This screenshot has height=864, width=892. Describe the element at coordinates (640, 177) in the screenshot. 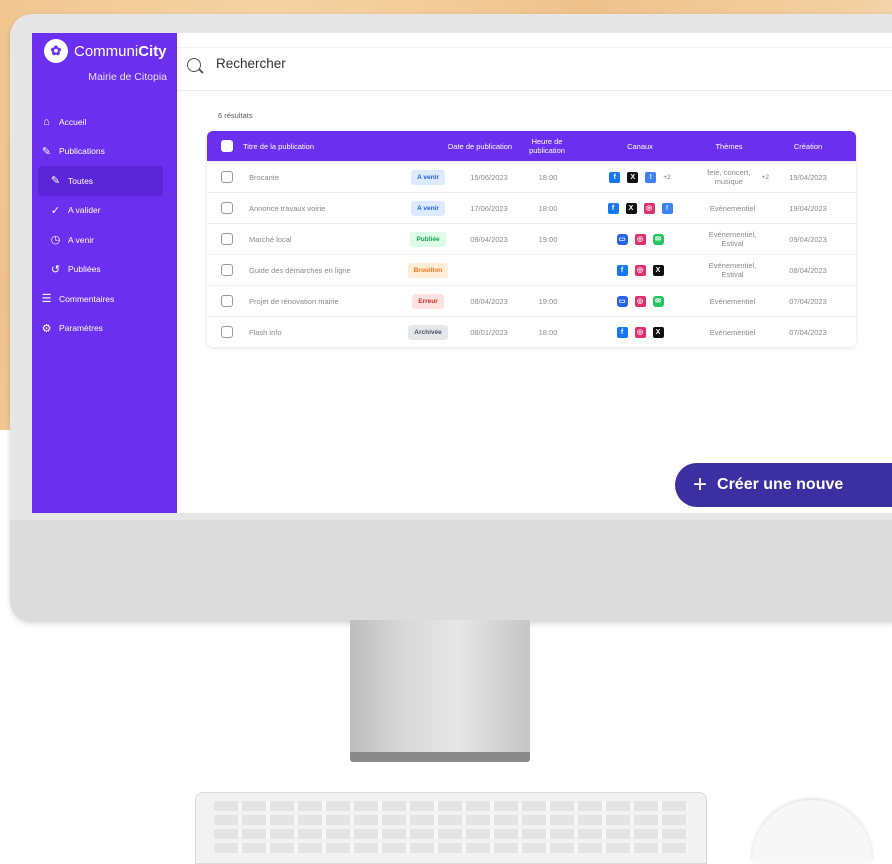

I see `channels-cell: f X! +2` at that location.